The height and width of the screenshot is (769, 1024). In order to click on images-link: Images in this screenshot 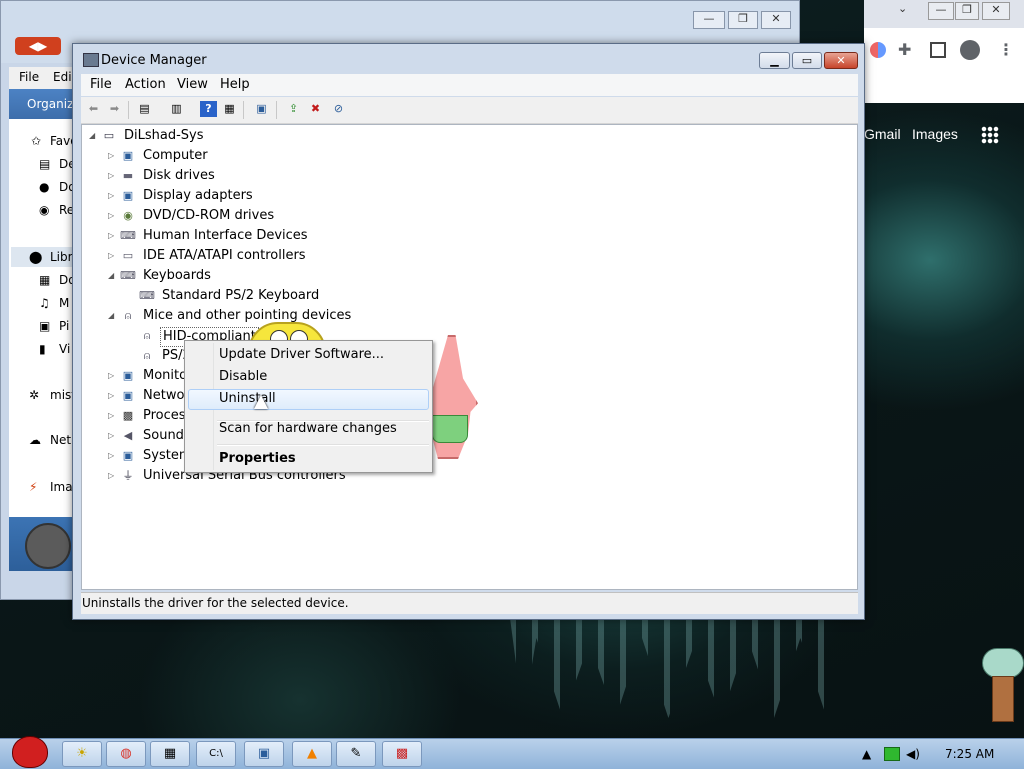, I will do `click(935, 134)`.